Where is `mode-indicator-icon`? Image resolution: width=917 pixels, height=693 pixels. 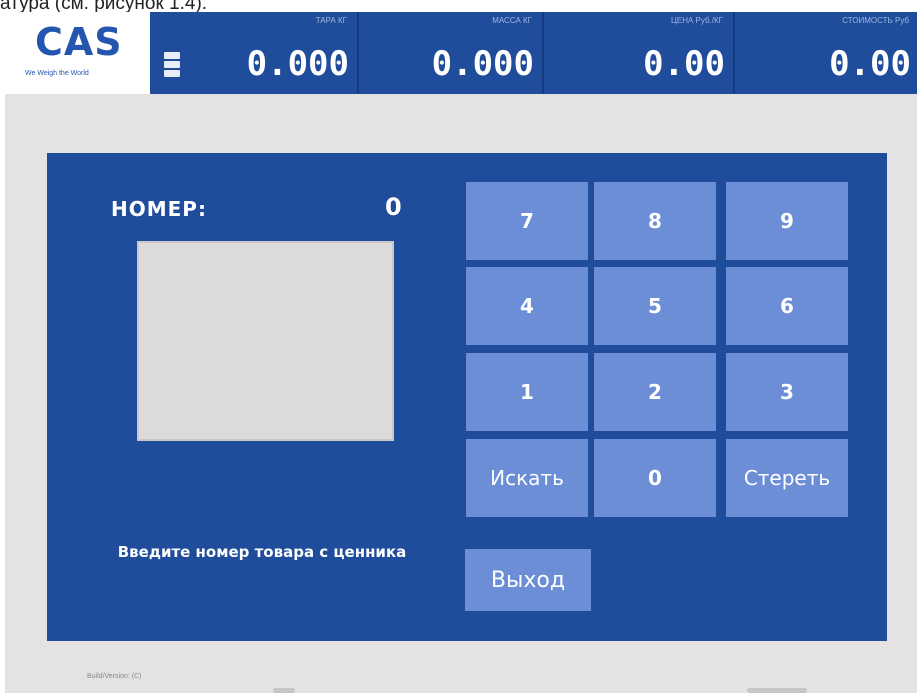
mode-indicator-icon is located at coordinates (172, 67).